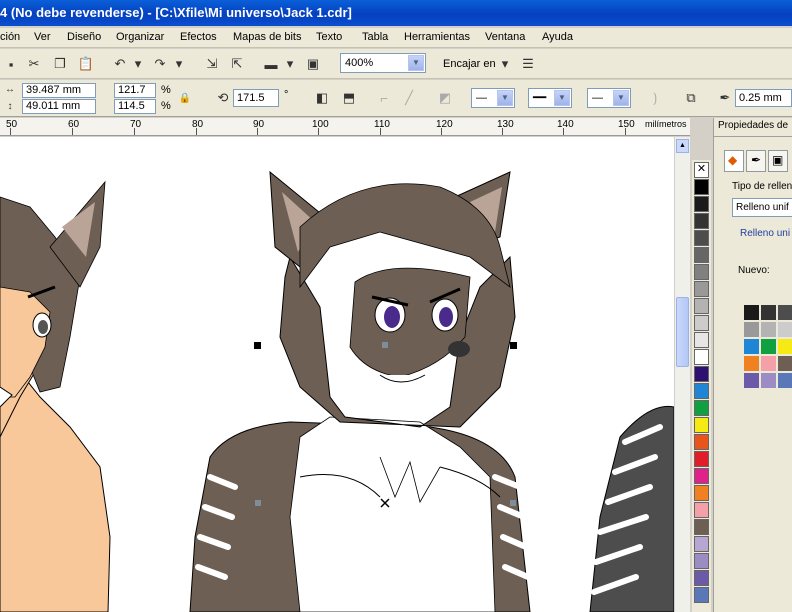  Describe the element at coordinates (655, 98) in the screenshot. I see `text-wrap-icon: ⟯` at that location.